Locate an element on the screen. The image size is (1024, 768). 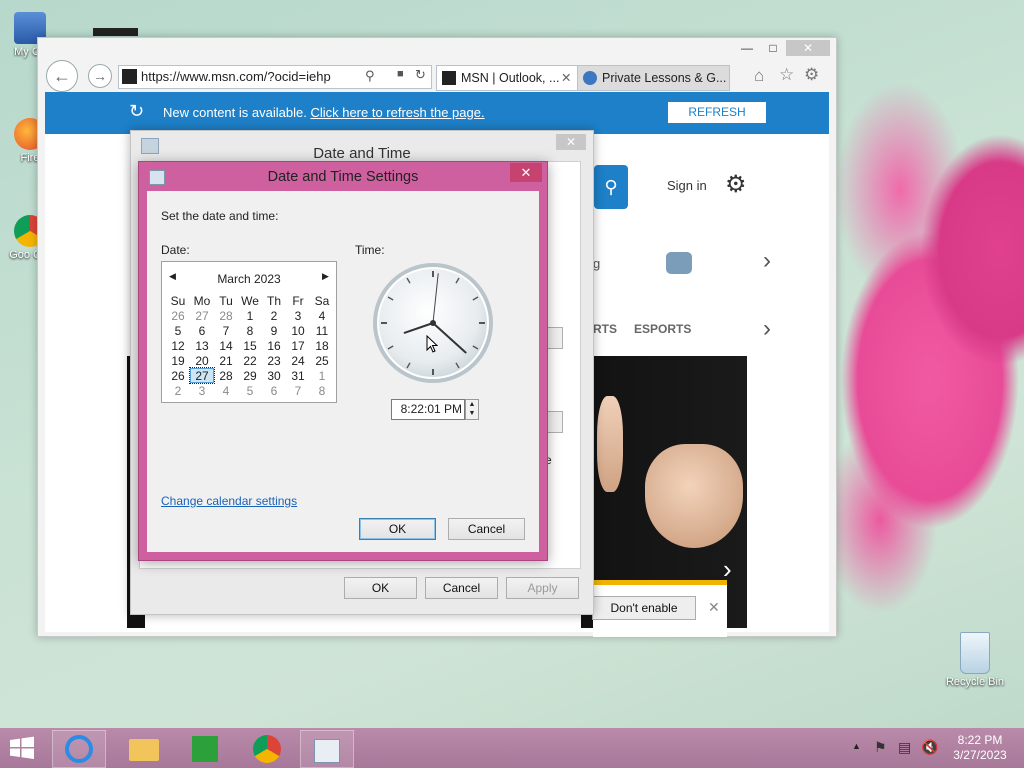
calendar-day: 15 is located at coordinates (250, 345).